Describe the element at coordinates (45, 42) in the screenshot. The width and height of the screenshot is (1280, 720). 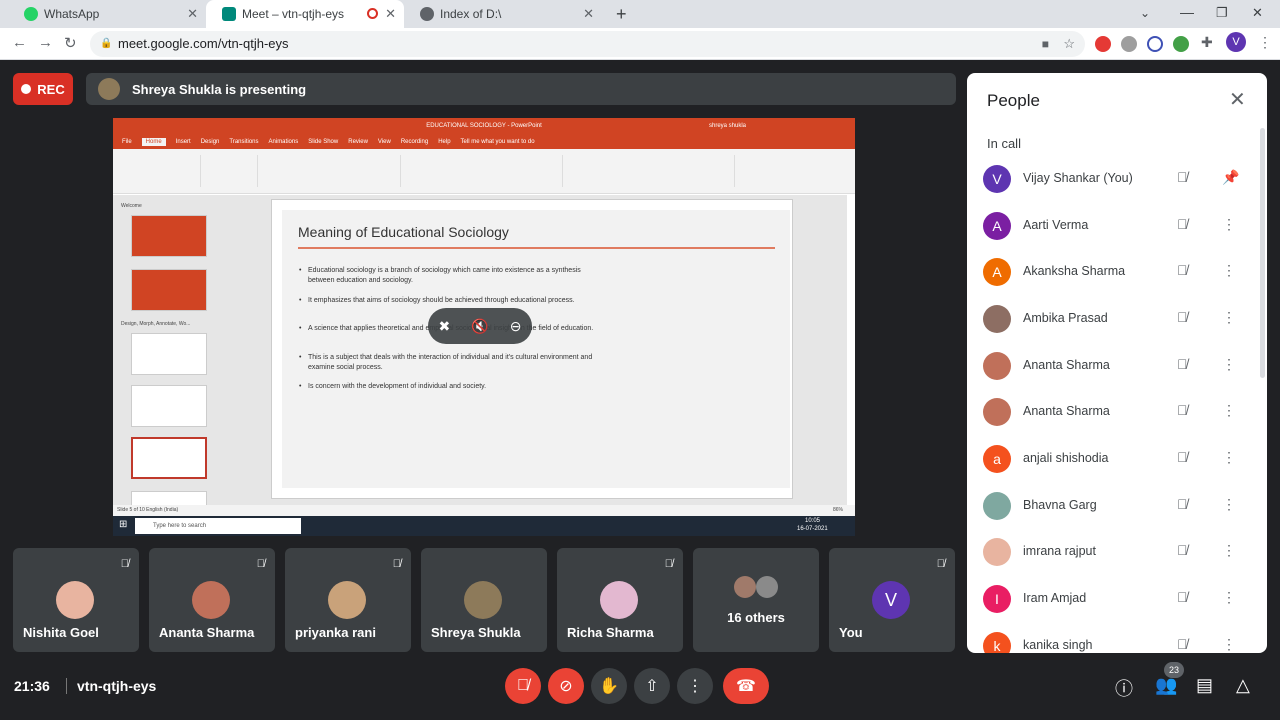
I see `forward-icon: →` at that location.